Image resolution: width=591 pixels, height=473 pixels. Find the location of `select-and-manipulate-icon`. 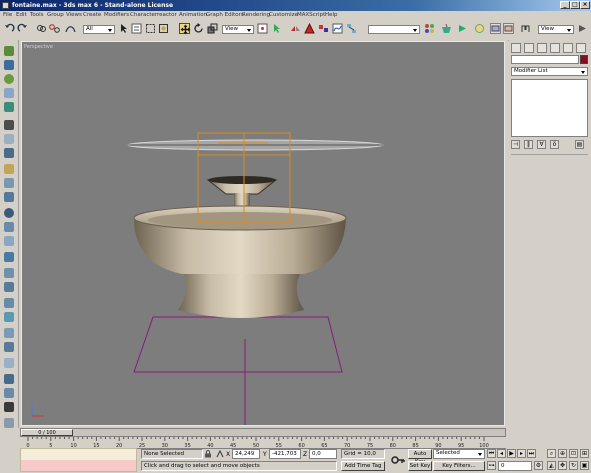

select-and-manipulate-icon is located at coordinates (276, 28).